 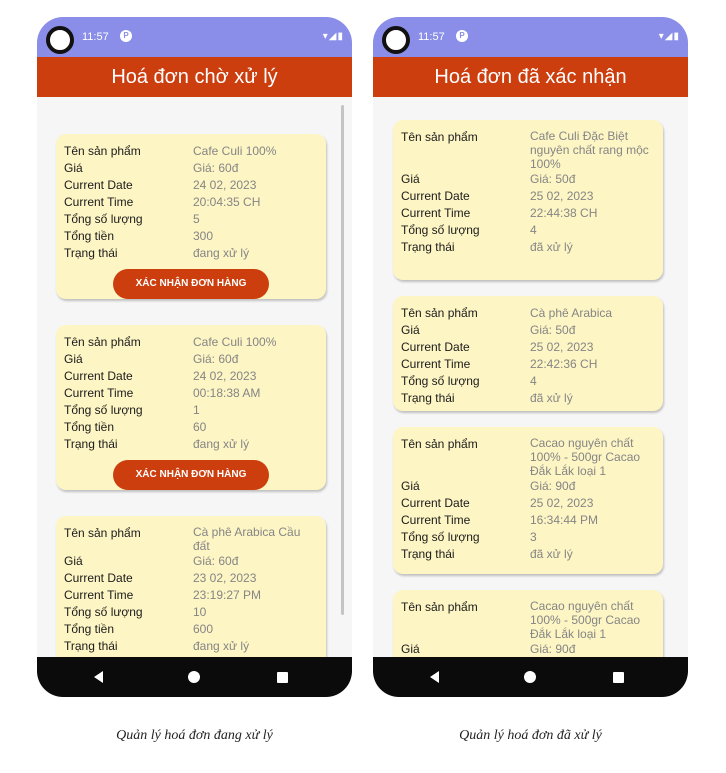 I want to click on row-quantity: Tổng số lượng 1, so click(x=191, y=410).